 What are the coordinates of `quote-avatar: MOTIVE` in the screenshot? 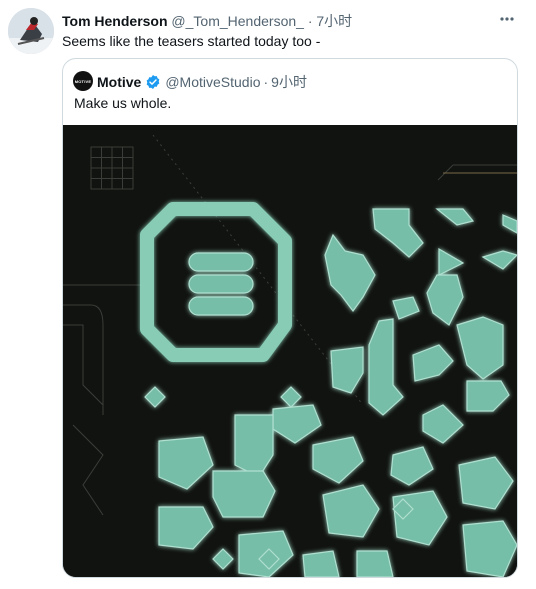 It's located at (83, 81).